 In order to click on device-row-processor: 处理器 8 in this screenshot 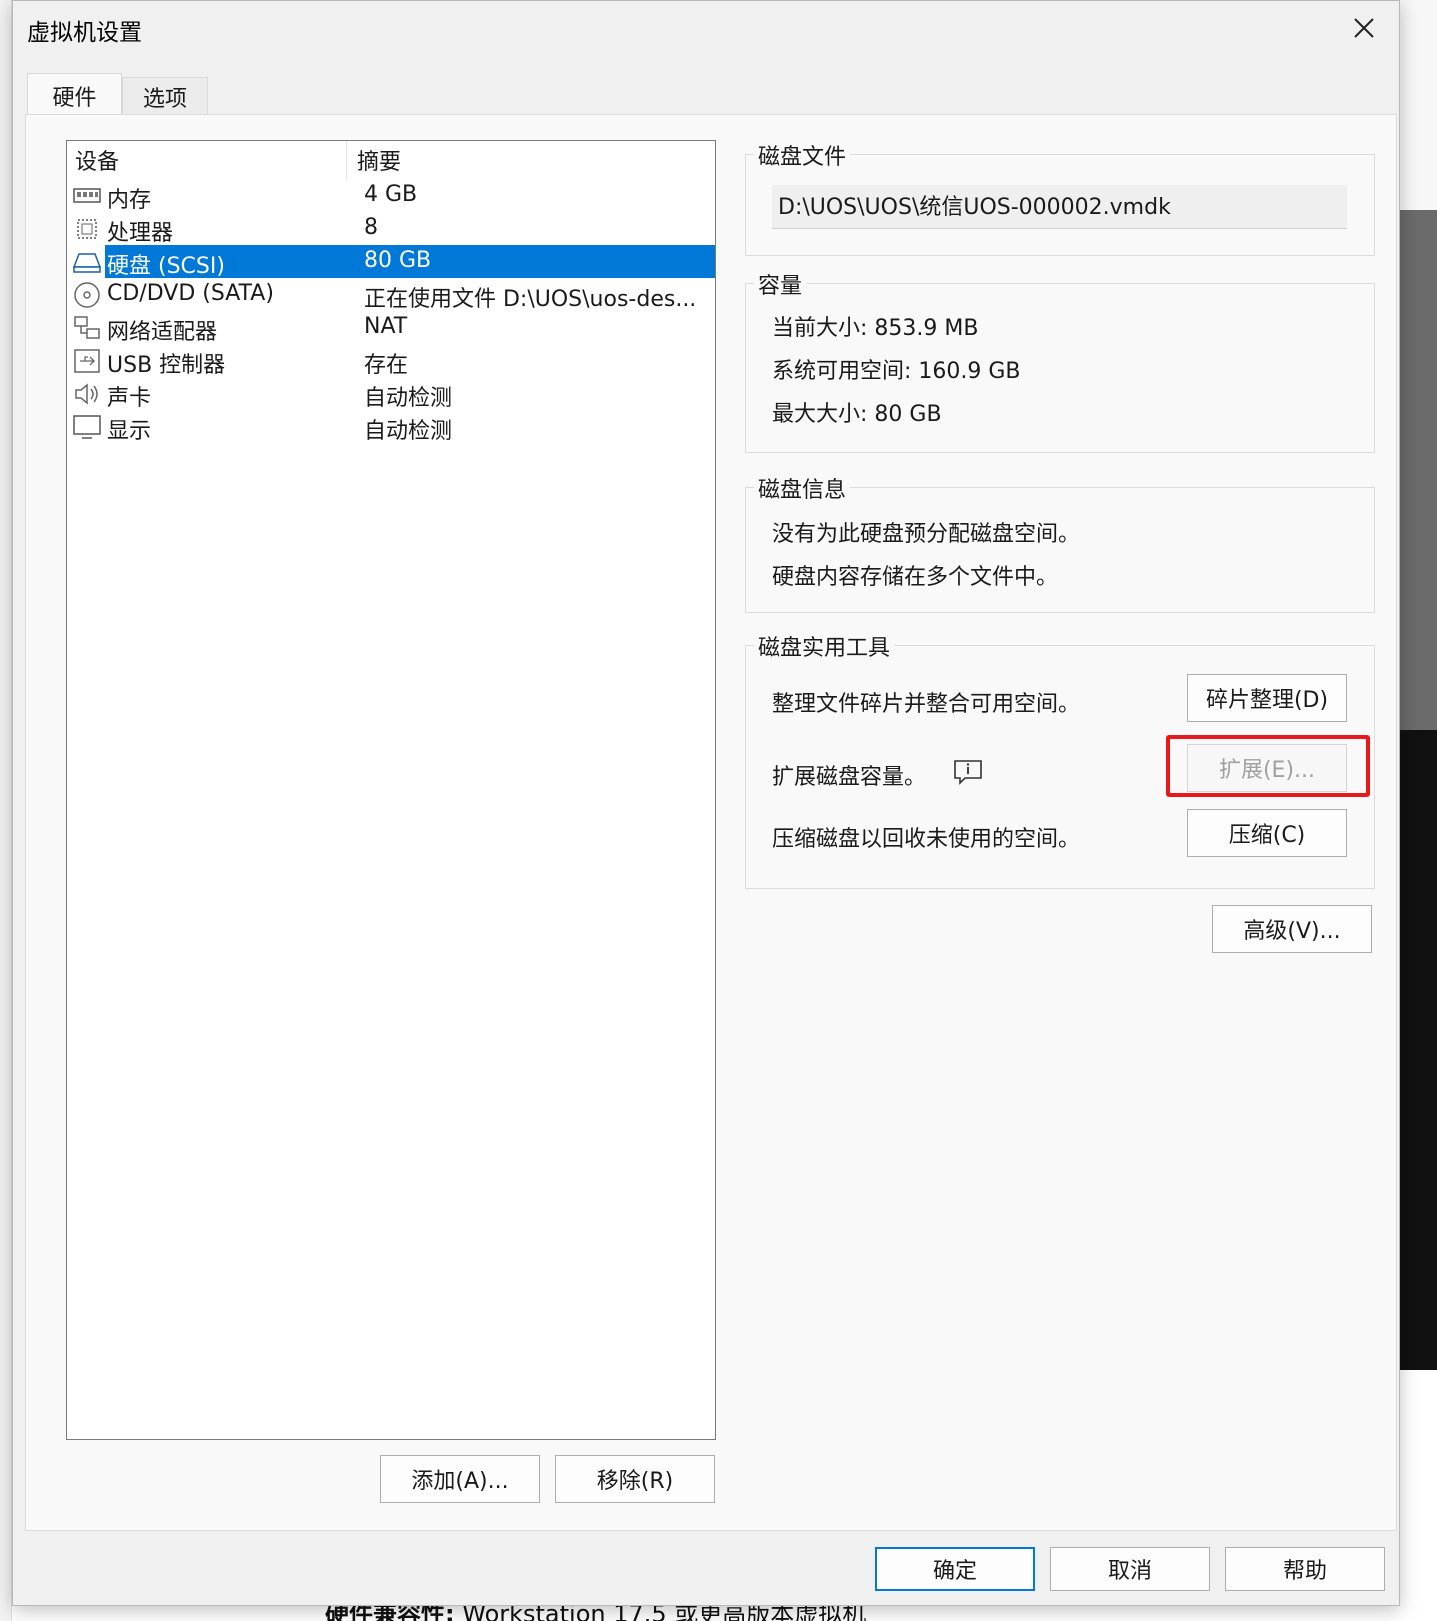, I will do `click(391, 229)`.